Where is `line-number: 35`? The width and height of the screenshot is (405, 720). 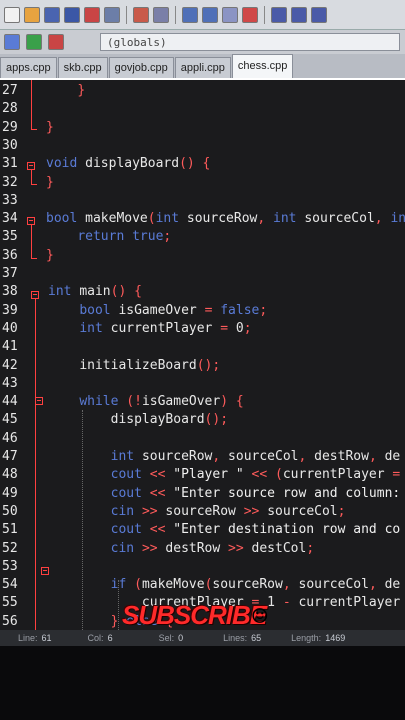 line-number: 35 is located at coordinates (10, 237).